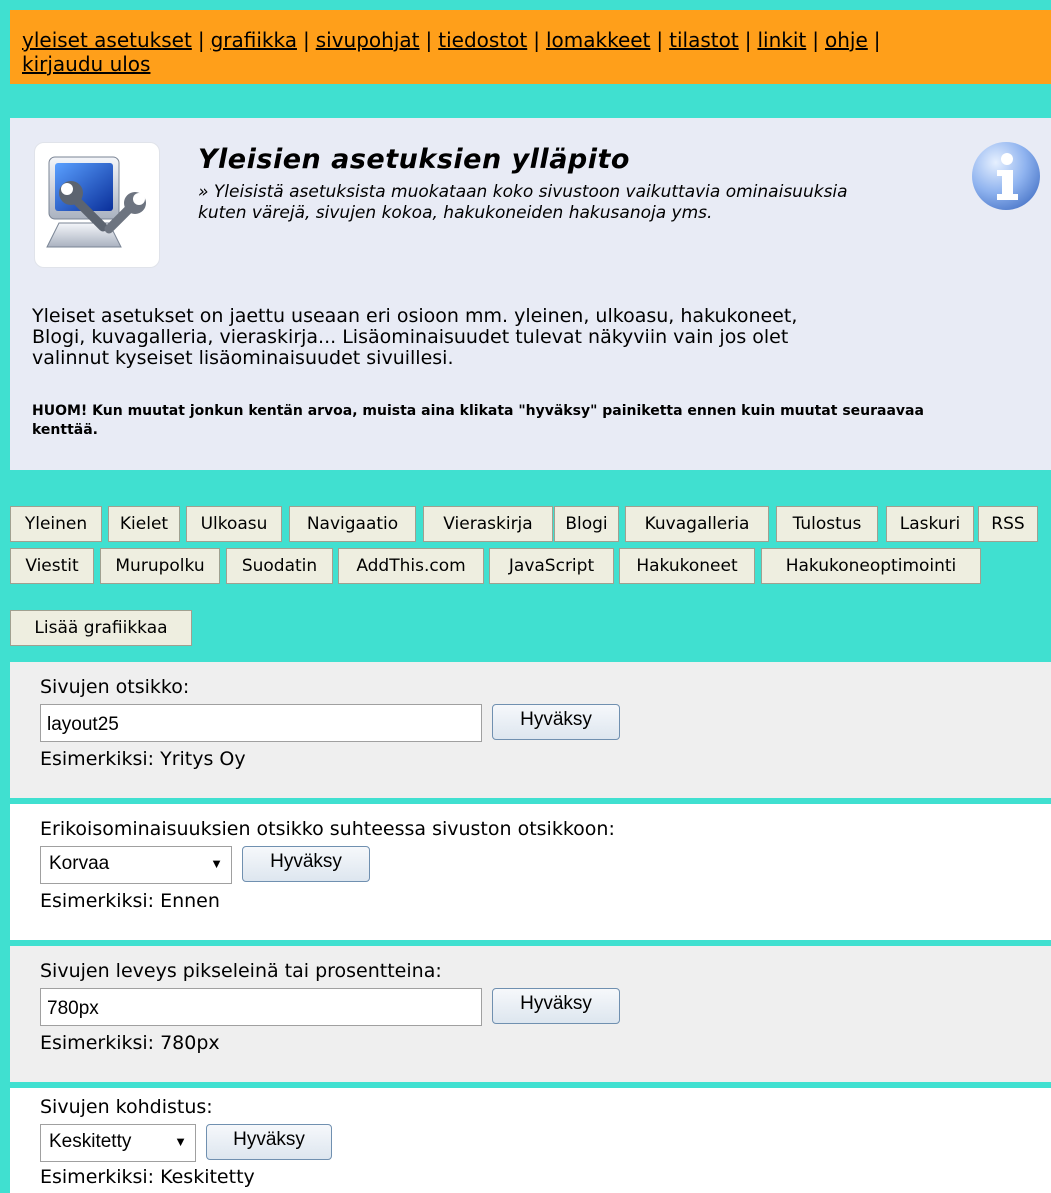  I want to click on page-alignment-select: Keskitetty ▼, so click(118, 1143).